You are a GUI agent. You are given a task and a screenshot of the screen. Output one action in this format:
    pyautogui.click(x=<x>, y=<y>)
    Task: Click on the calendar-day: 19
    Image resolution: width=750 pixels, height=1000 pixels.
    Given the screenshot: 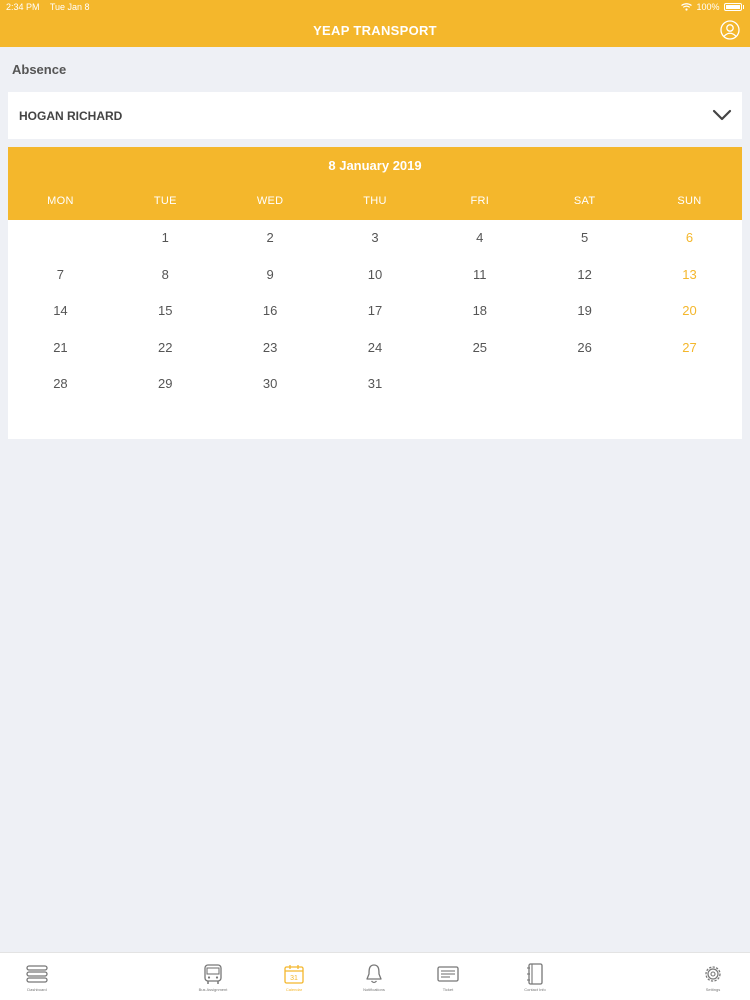 What is the action you would take?
    pyautogui.click(x=584, y=311)
    